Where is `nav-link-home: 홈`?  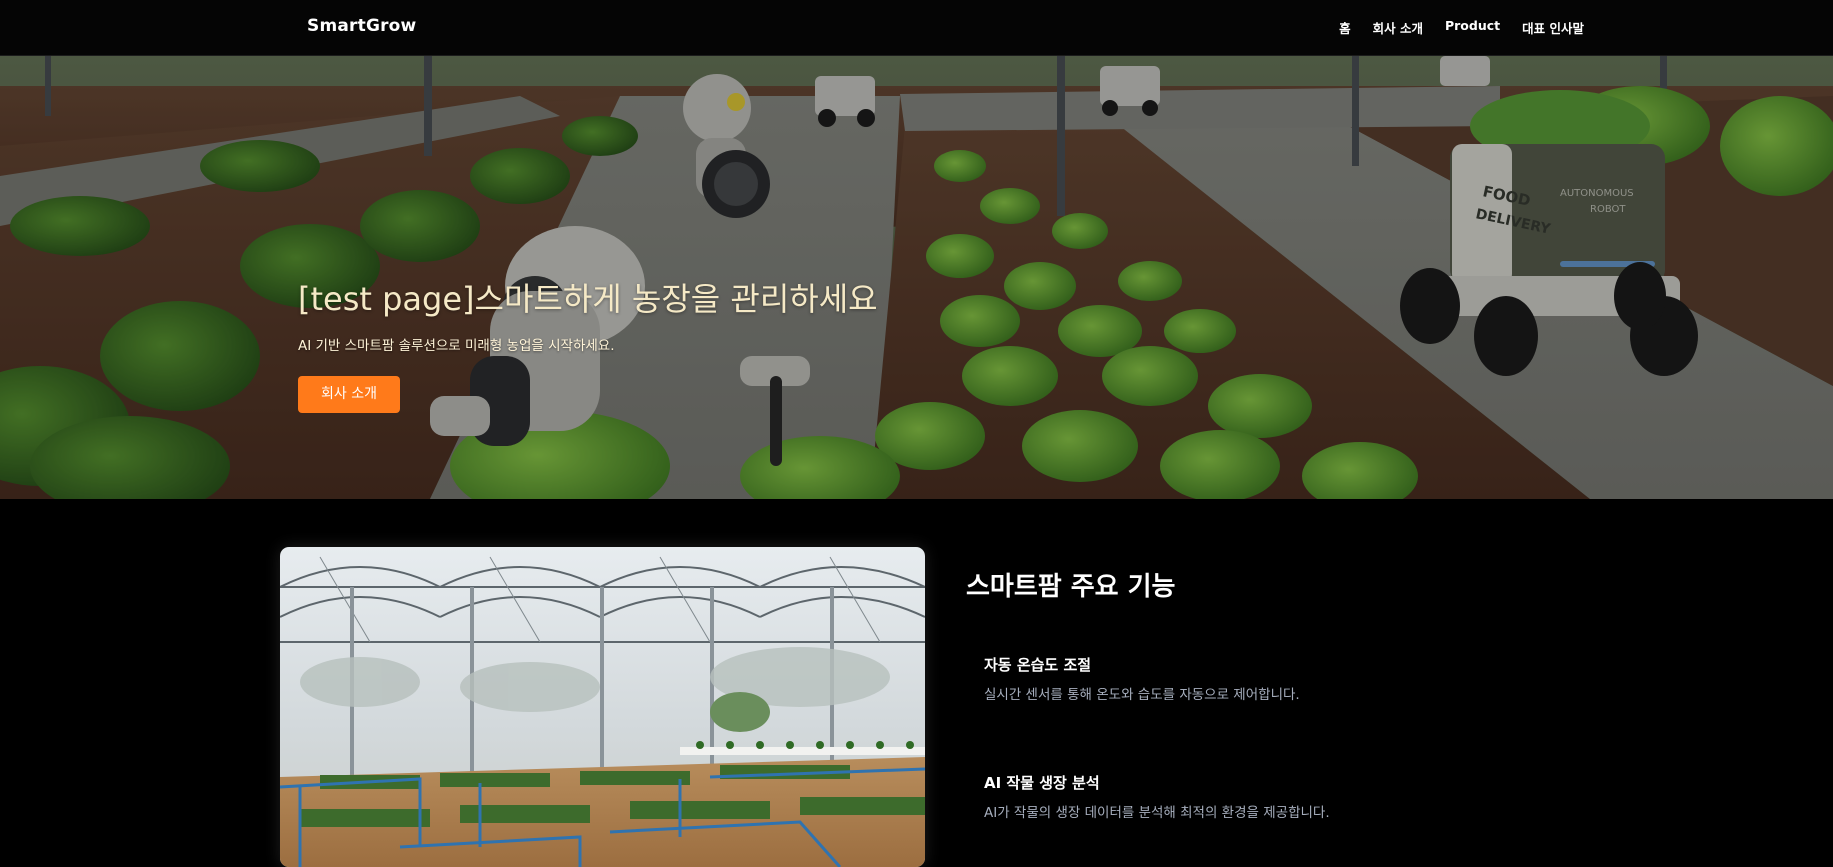
nav-link-home: 홈 is located at coordinates (1345, 27).